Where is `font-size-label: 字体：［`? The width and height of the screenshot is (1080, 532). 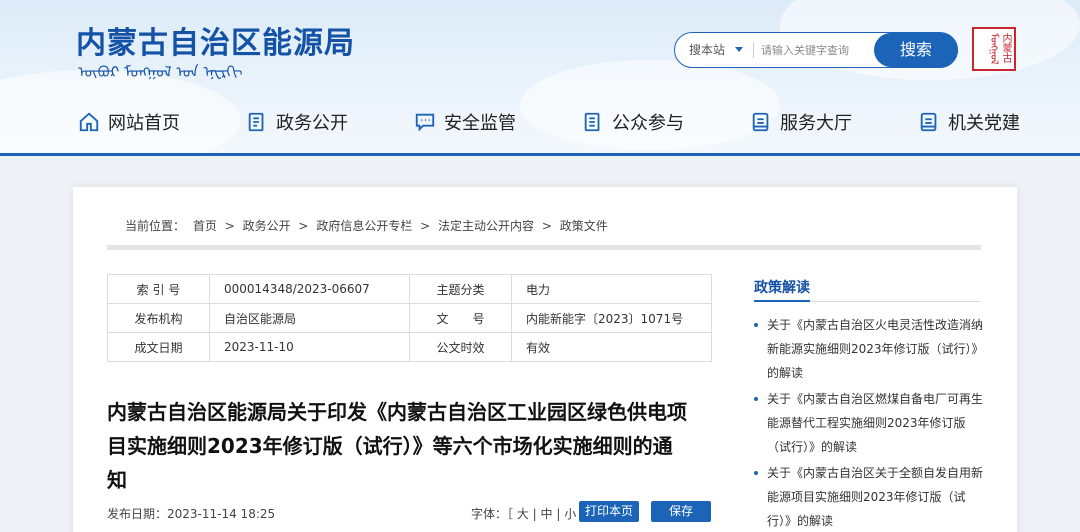 font-size-label: 字体：［ is located at coordinates (492, 514).